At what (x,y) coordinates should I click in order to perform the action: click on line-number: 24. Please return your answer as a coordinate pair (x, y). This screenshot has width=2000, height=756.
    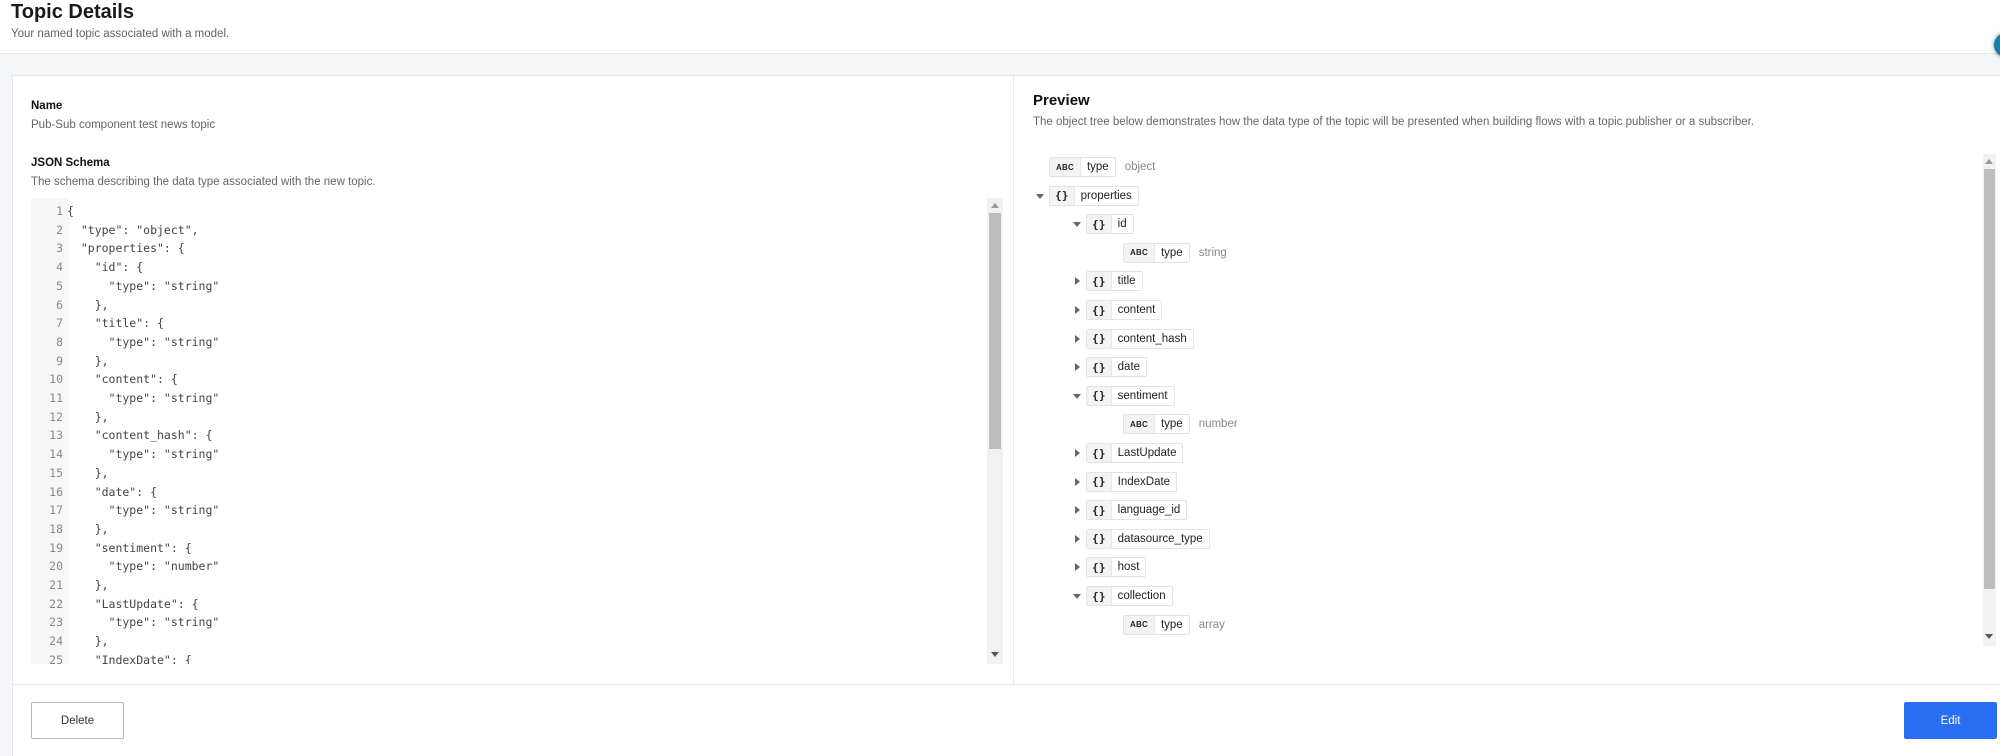
    Looking at the image, I should click on (56, 641).